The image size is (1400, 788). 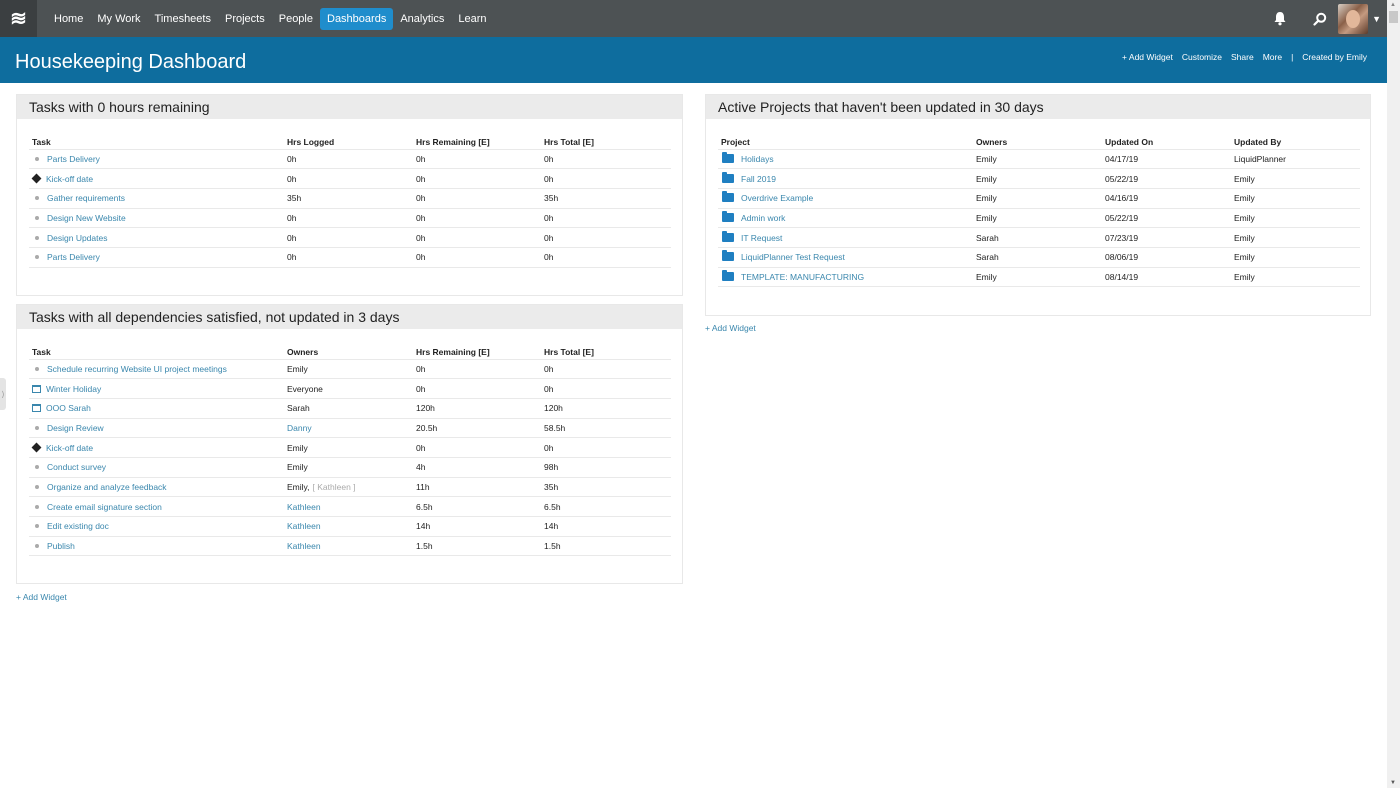 What do you see at coordinates (76, 467) in the screenshot?
I see `task-link: Conduct survey` at bounding box center [76, 467].